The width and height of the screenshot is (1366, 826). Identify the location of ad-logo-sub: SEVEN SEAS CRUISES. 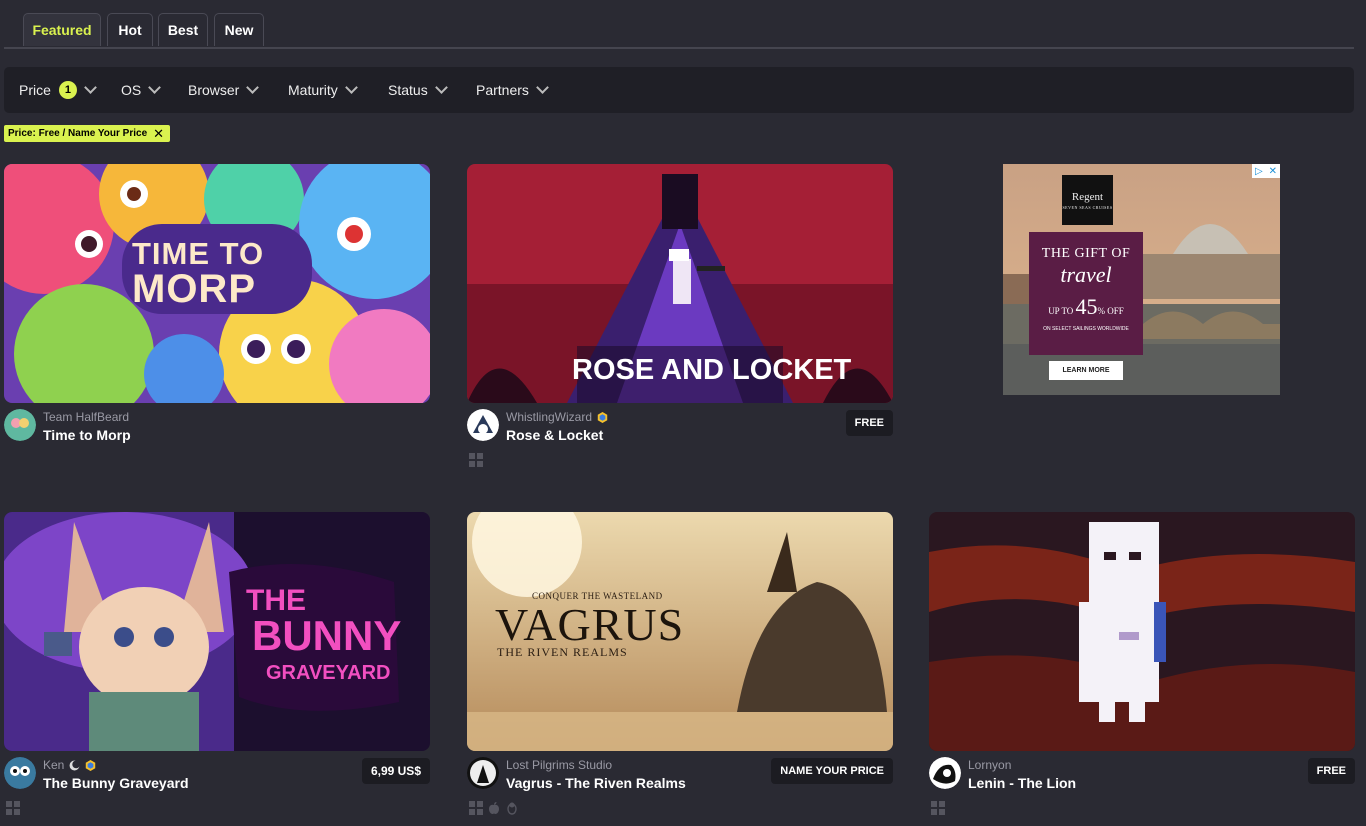
(1087, 207).